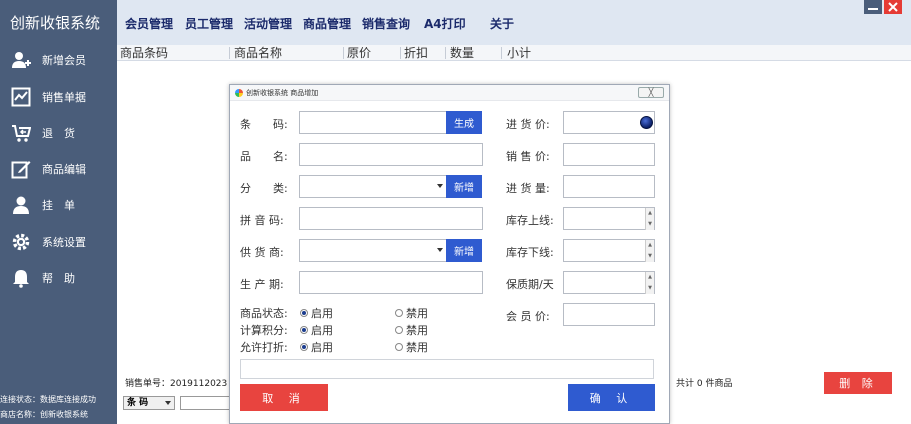 The height and width of the screenshot is (424, 911). I want to click on menu-bar: 会员管理 员工管理 活动管理 商品管理 销售查询 A4打印 关于, so click(514, 22).